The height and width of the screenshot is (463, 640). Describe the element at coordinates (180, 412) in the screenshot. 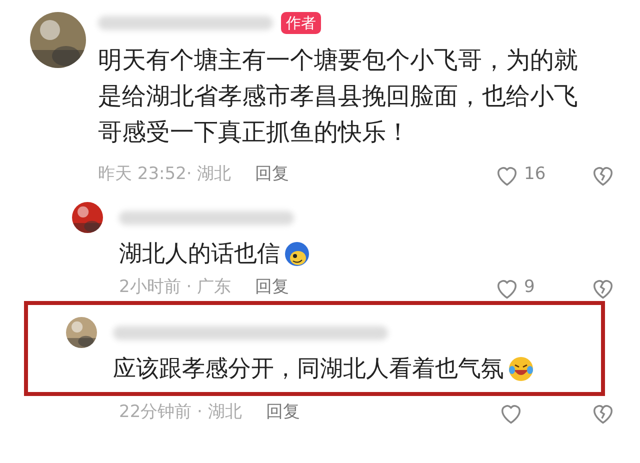

I see `comment-meta: 22分钟前 · 湖北` at that location.